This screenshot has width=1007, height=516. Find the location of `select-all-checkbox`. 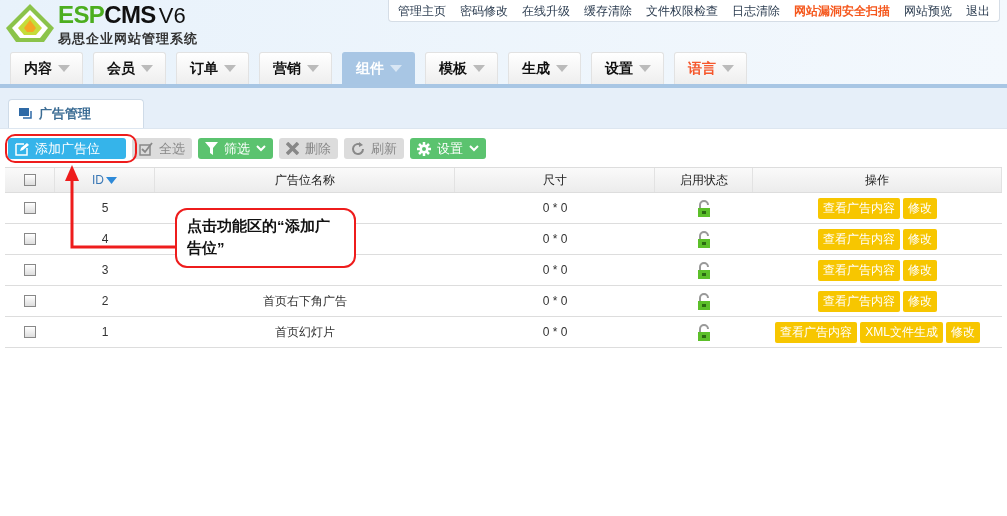

select-all-checkbox is located at coordinates (29, 180).